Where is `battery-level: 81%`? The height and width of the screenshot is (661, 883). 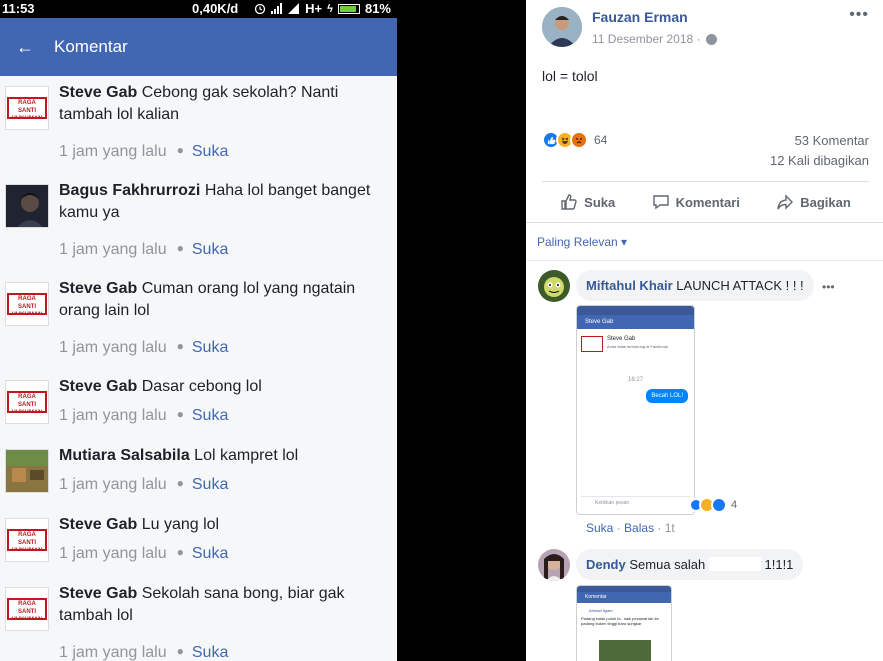
battery-level: 81% is located at coordinates (377, 8).